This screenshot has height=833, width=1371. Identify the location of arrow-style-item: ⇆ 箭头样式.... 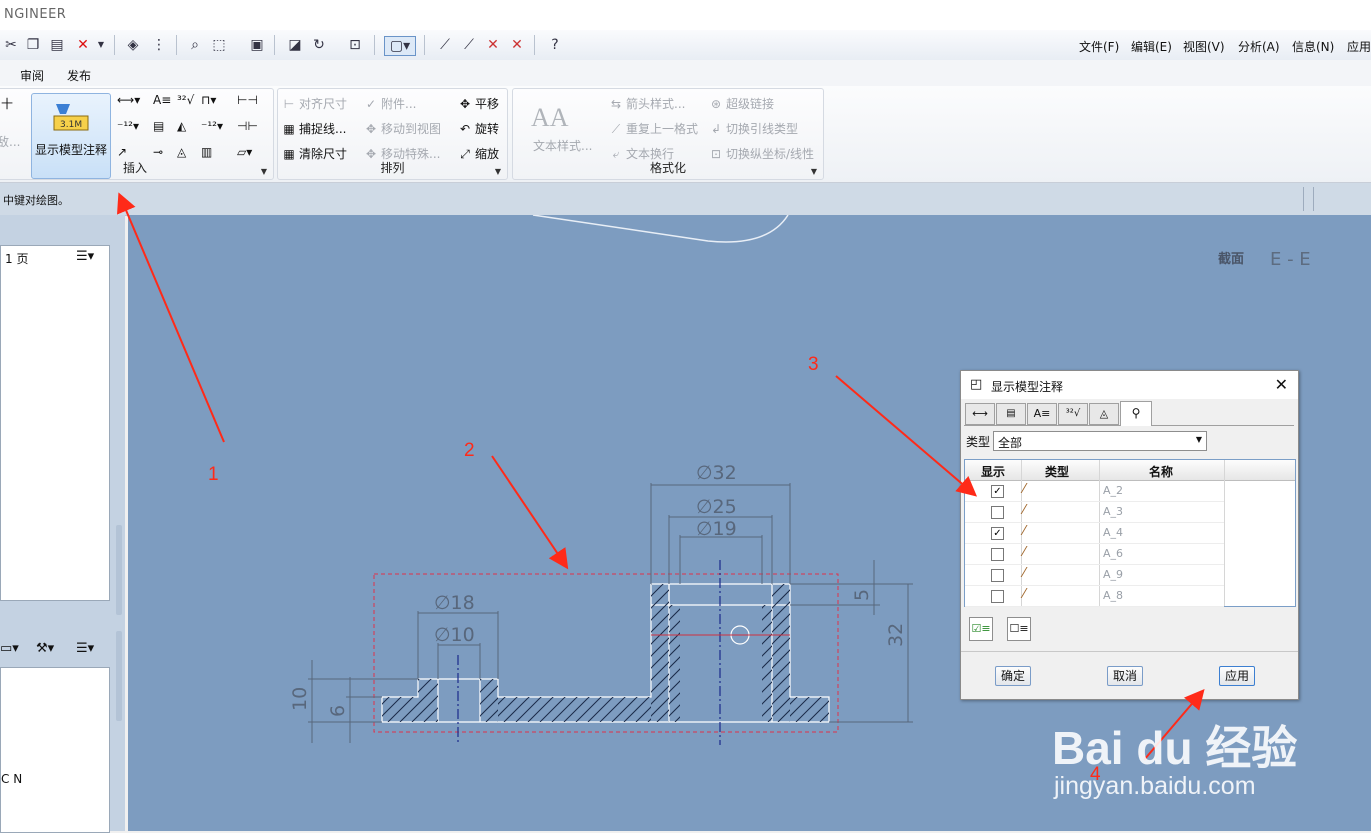
(647, 103).